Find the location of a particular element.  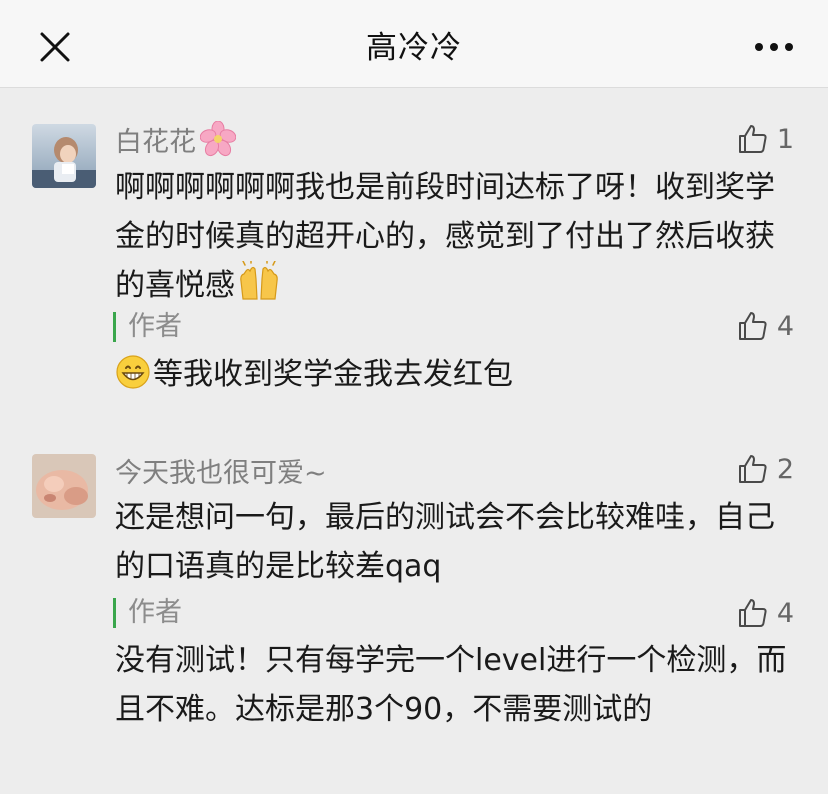

cherry-blossom-emoji is located at coordinates (218, 142).